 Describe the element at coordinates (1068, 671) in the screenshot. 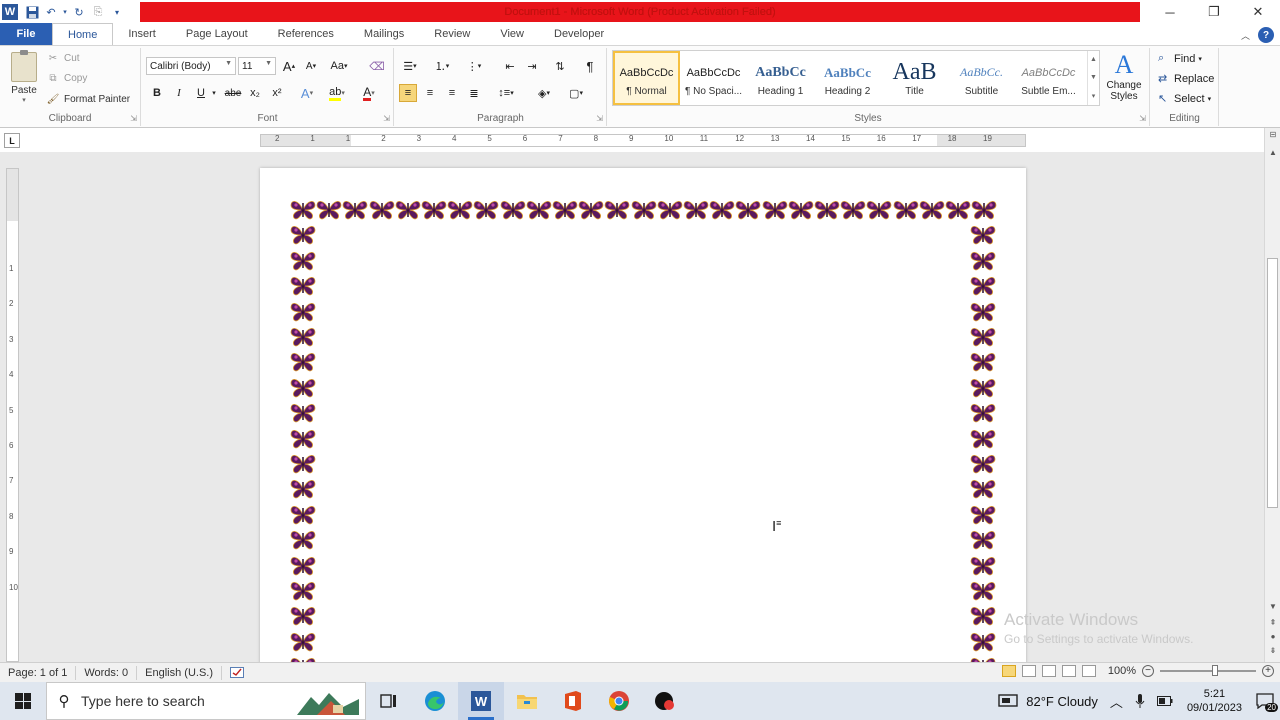

I see `outline-view-icon` at that location.